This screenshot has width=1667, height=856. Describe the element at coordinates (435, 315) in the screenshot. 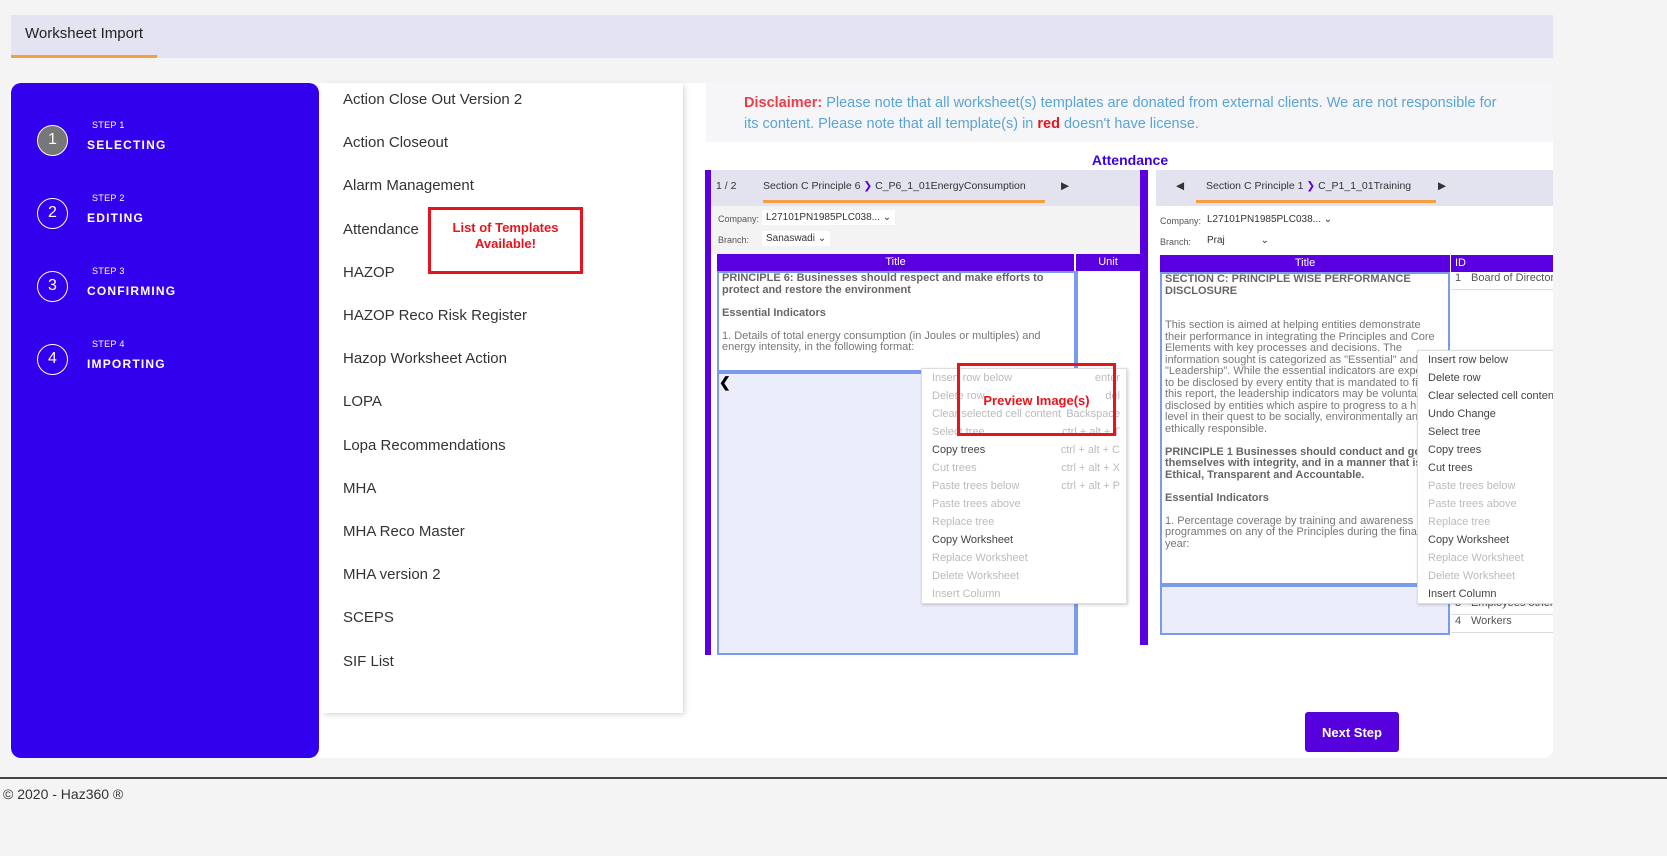

I see `template-item: HAZOP Reco Risk Register` at that location.